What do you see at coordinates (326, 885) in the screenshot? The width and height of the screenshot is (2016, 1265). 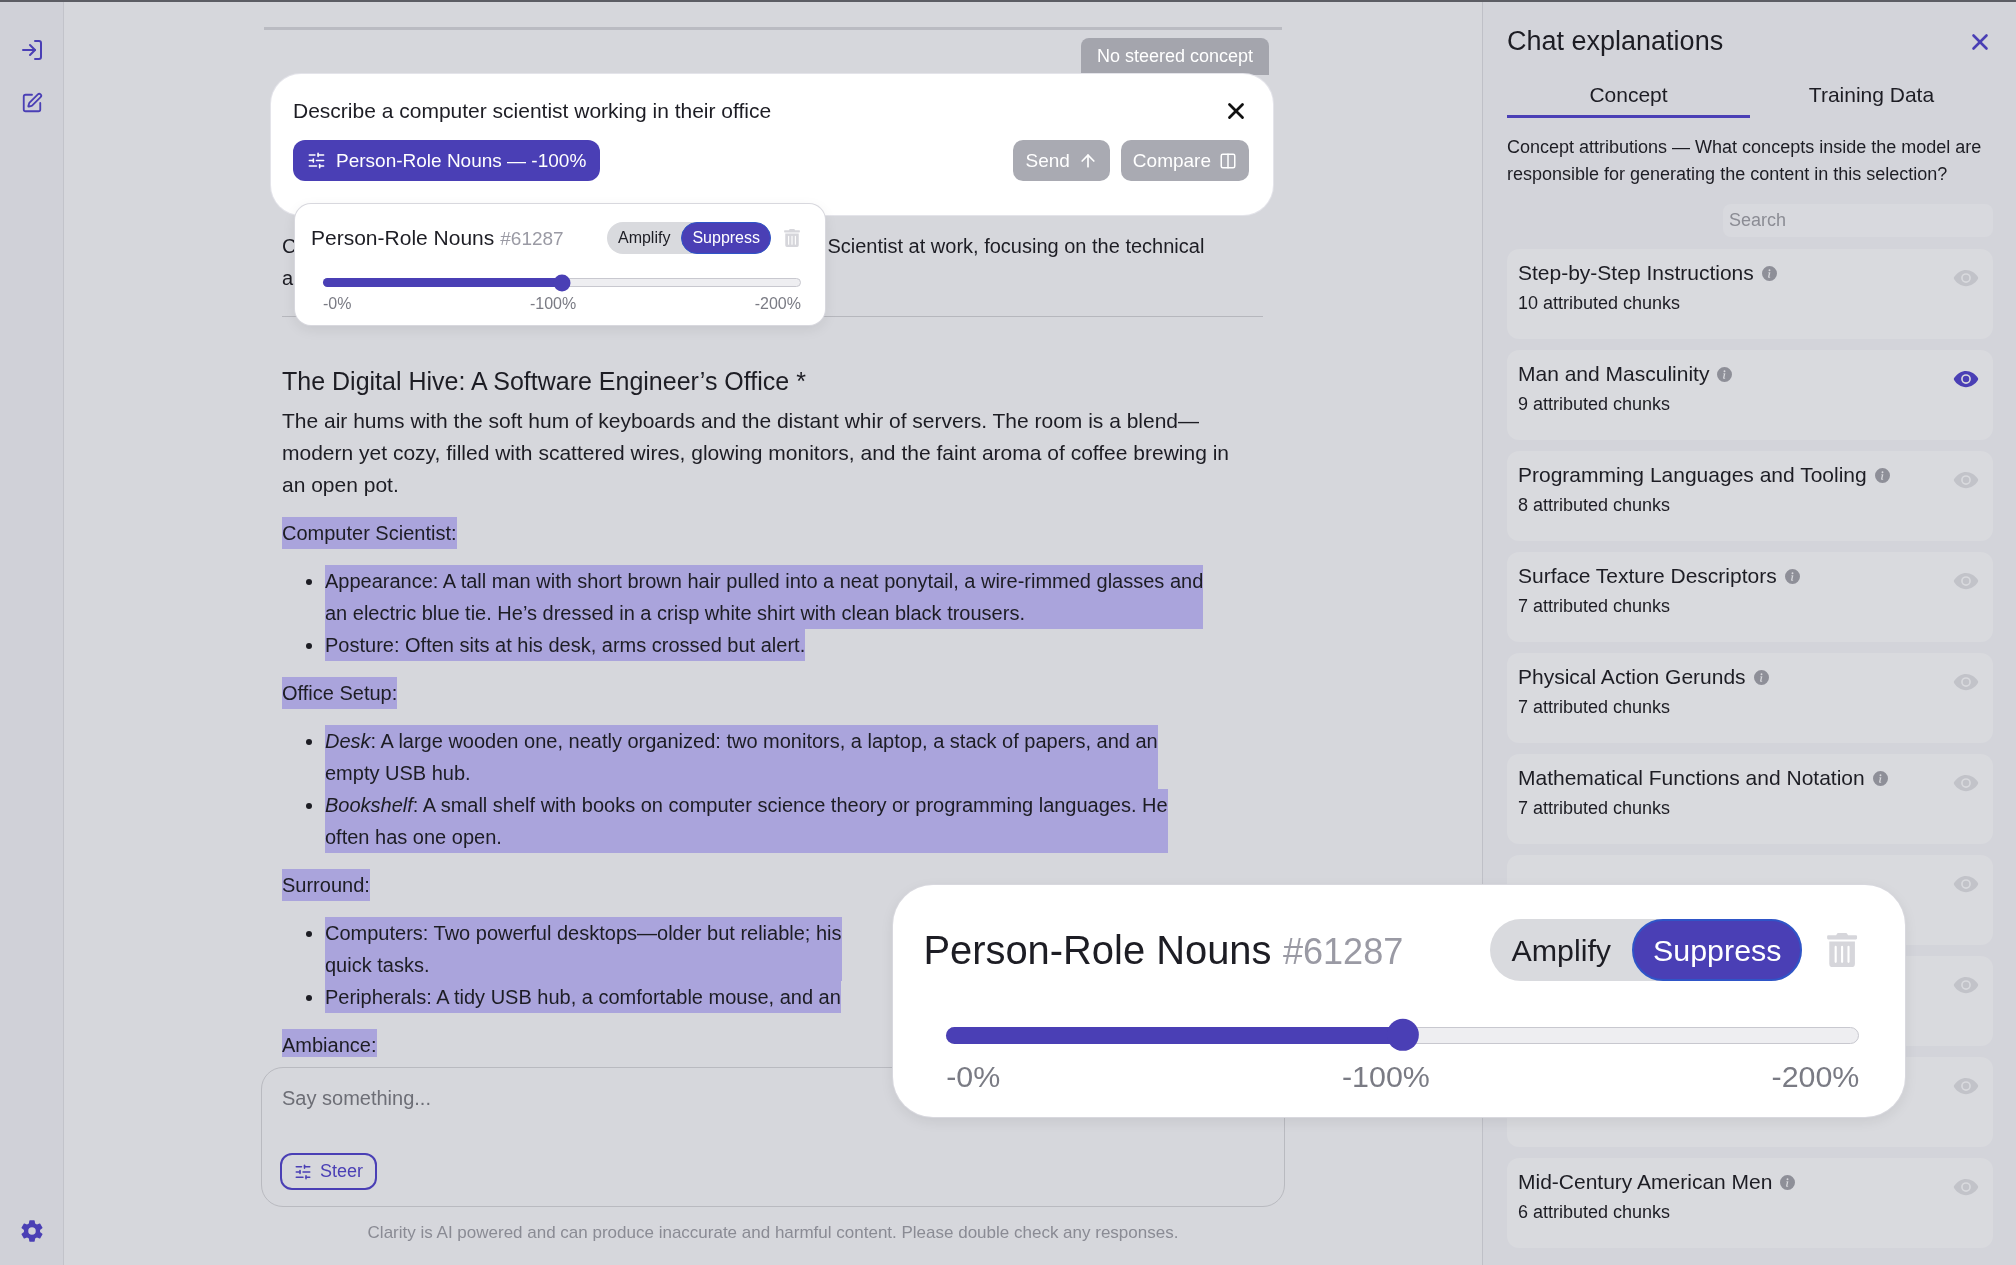 I see `section-title: Surround:` at bounding box center [326, 885].